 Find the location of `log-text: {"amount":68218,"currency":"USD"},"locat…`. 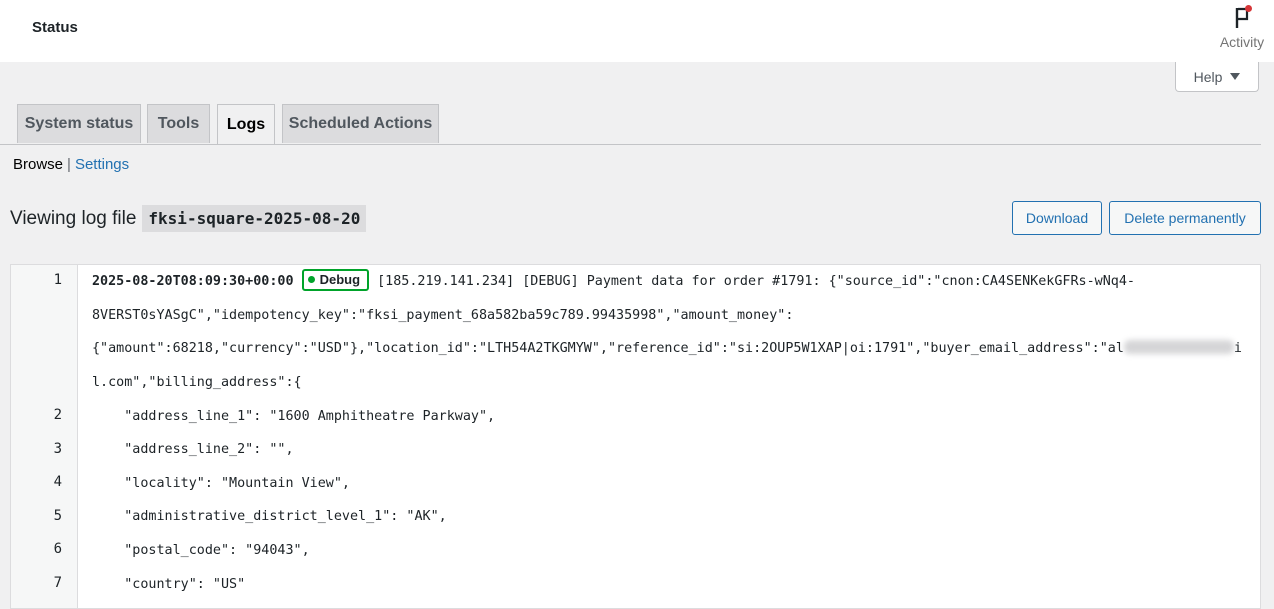

log-text: {"amount":68218,"currency":"USD"},"locat… is located at coordinates (608, 348).